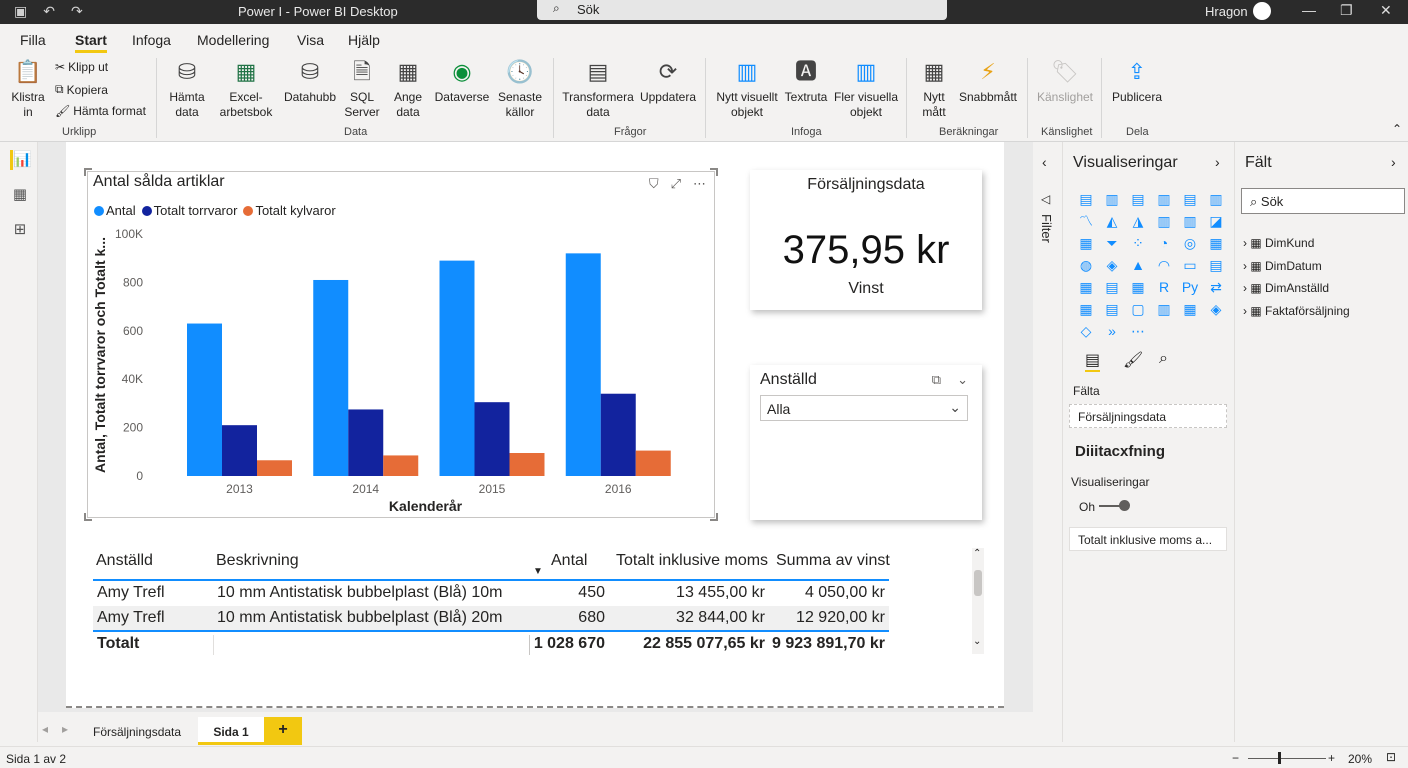 This screenshot has width=1408, height=768. What do you see at coordinates (1124, 505) in the screenshot?
I see `toggle-knob` at bounding box center [1124, 505].